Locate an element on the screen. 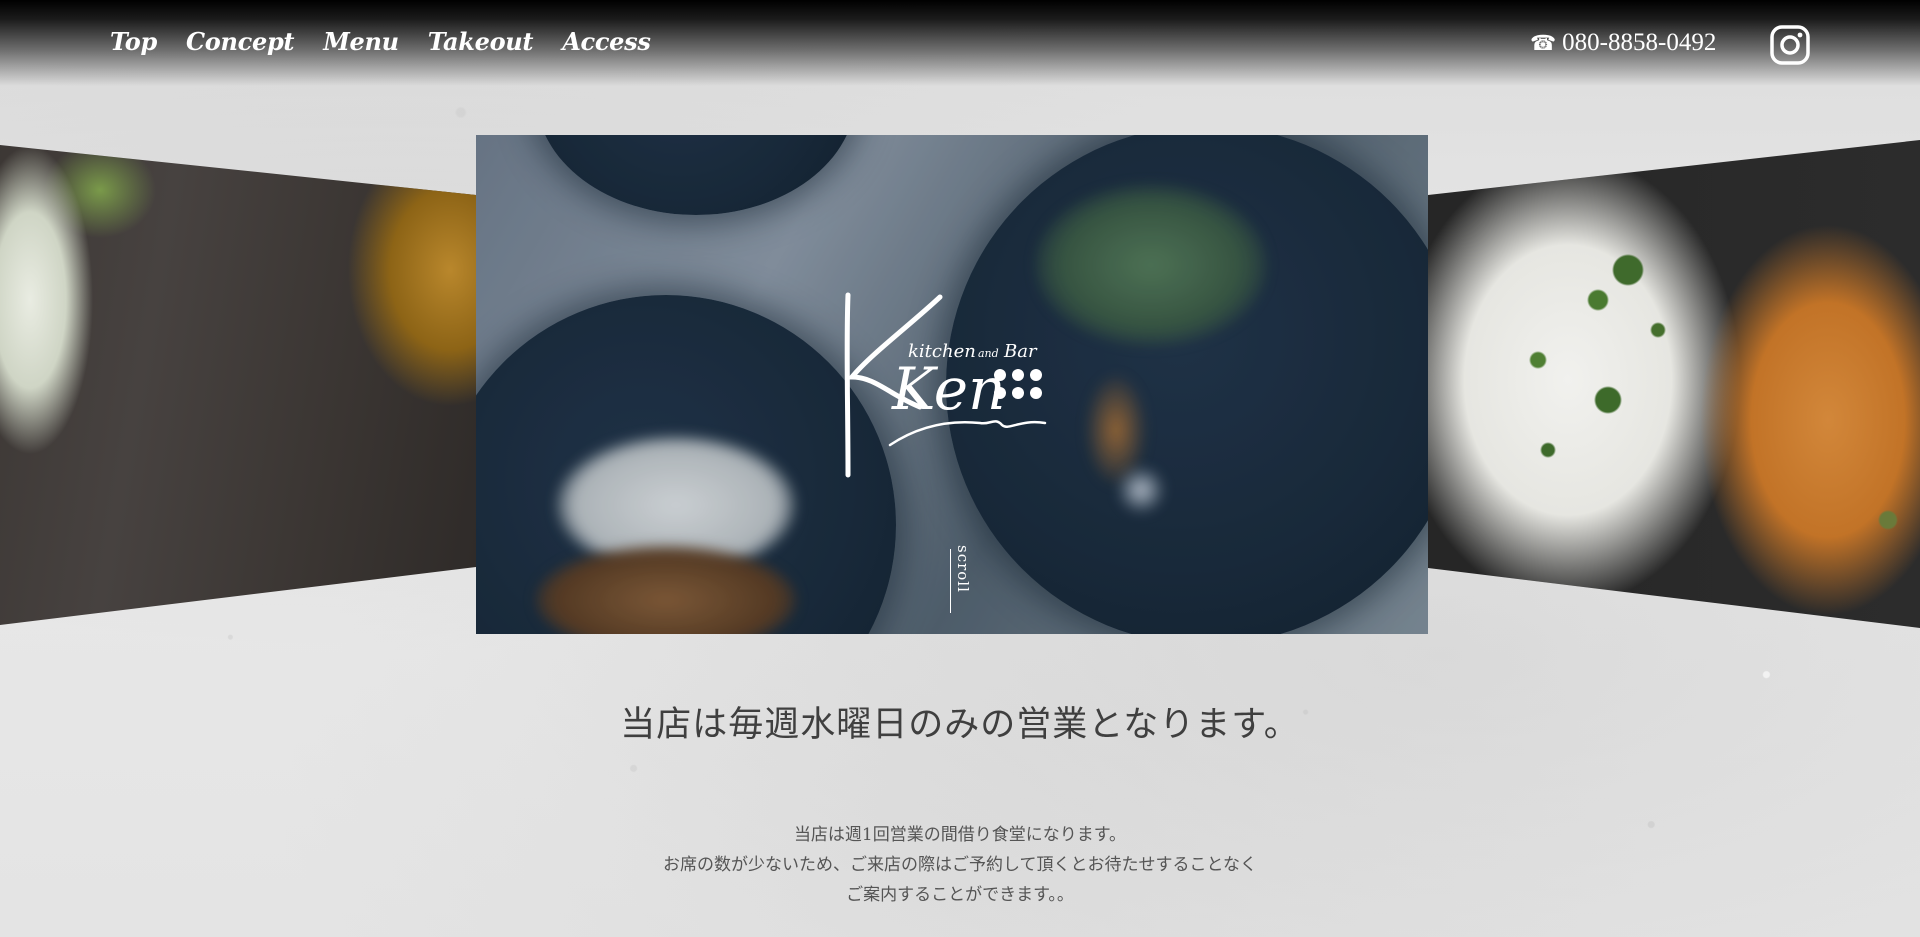 This screenshot has width=1920, height=937. logo-bar-text: Bar is located at coordinates (1020, 351).